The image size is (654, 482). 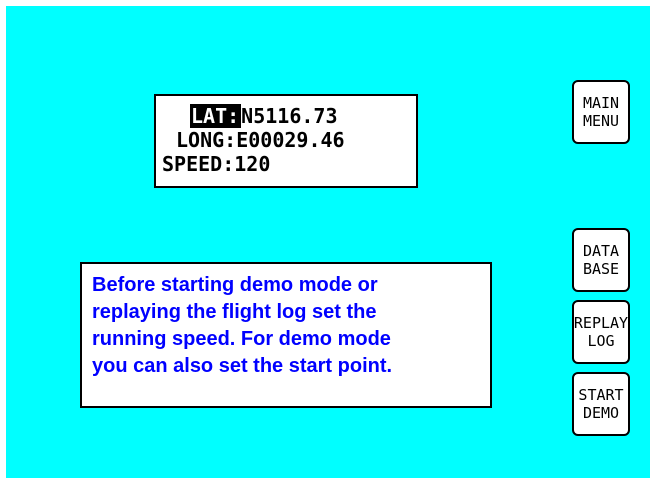 I want to click on speed-label: SPEED:, so click(x=198, y=164).